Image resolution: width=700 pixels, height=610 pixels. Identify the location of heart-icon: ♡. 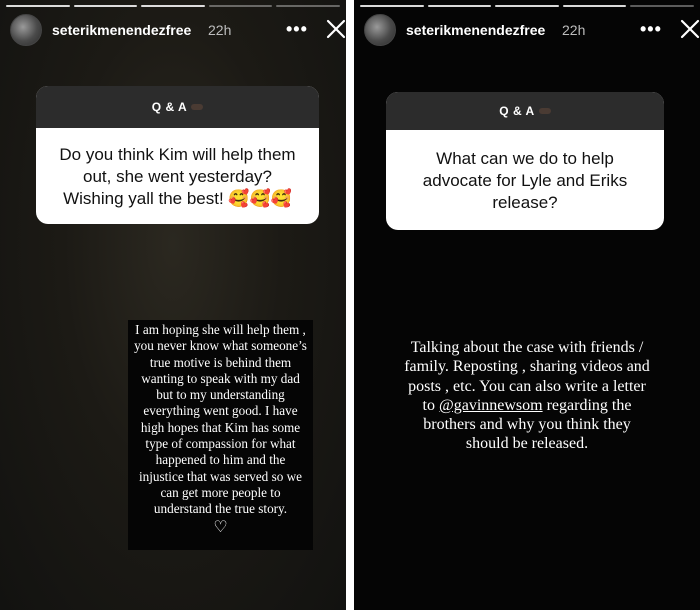
(220, 527).